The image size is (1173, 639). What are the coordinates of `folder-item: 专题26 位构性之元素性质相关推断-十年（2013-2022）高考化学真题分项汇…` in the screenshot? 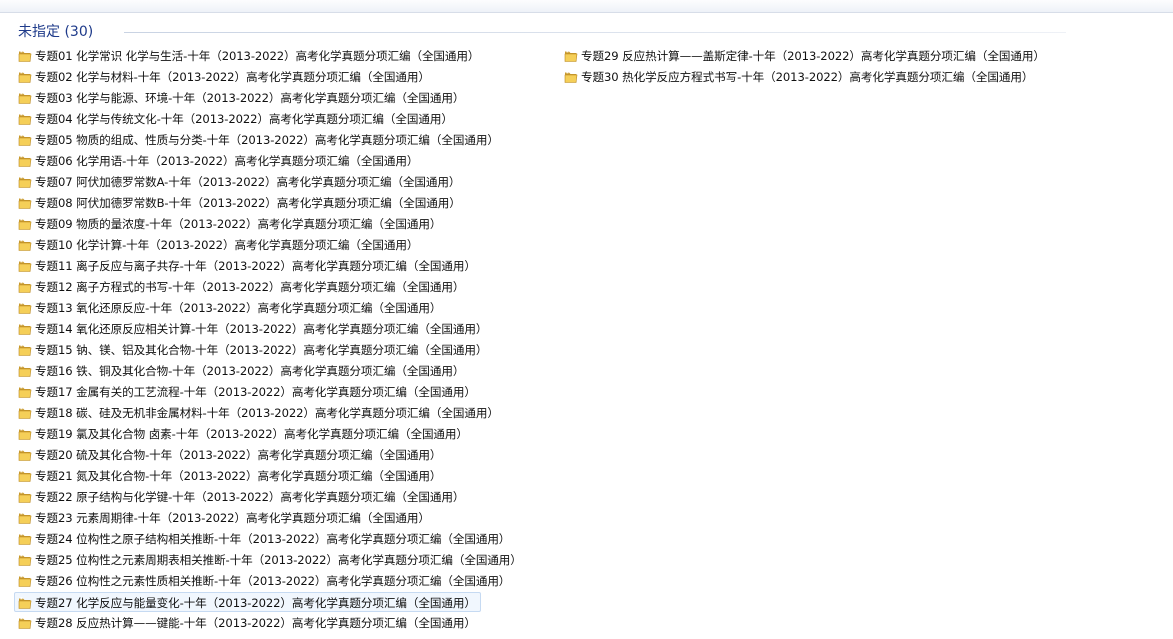 It's located at (264, 581).